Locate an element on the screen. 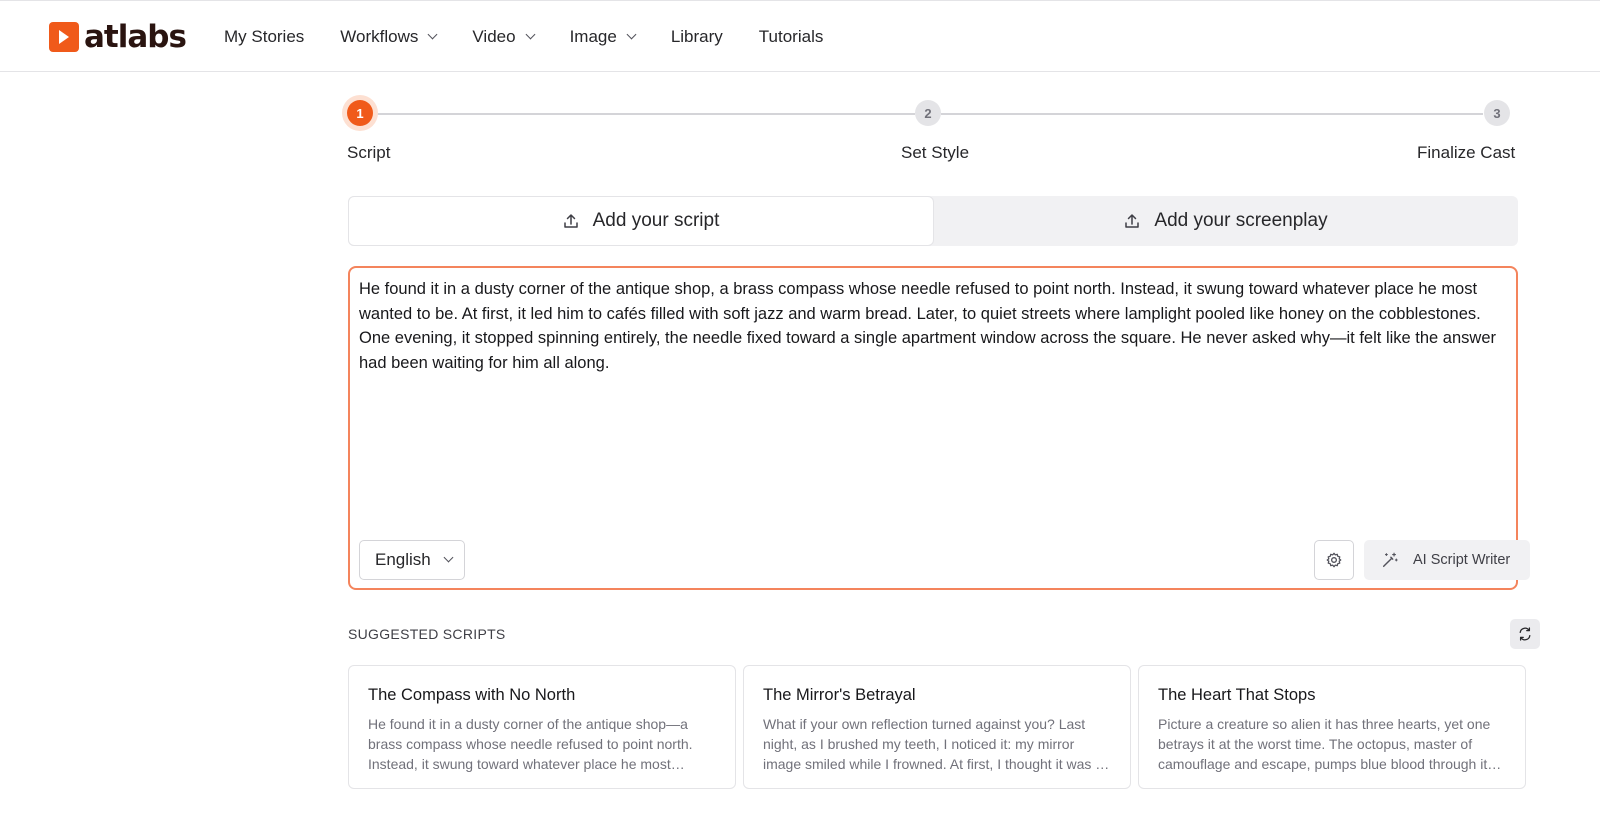 Image resolution: width=1600 pixels, height=823 pixels. tab-add-screenplay: Add your screenplay is located at coordinates (1226, 221).